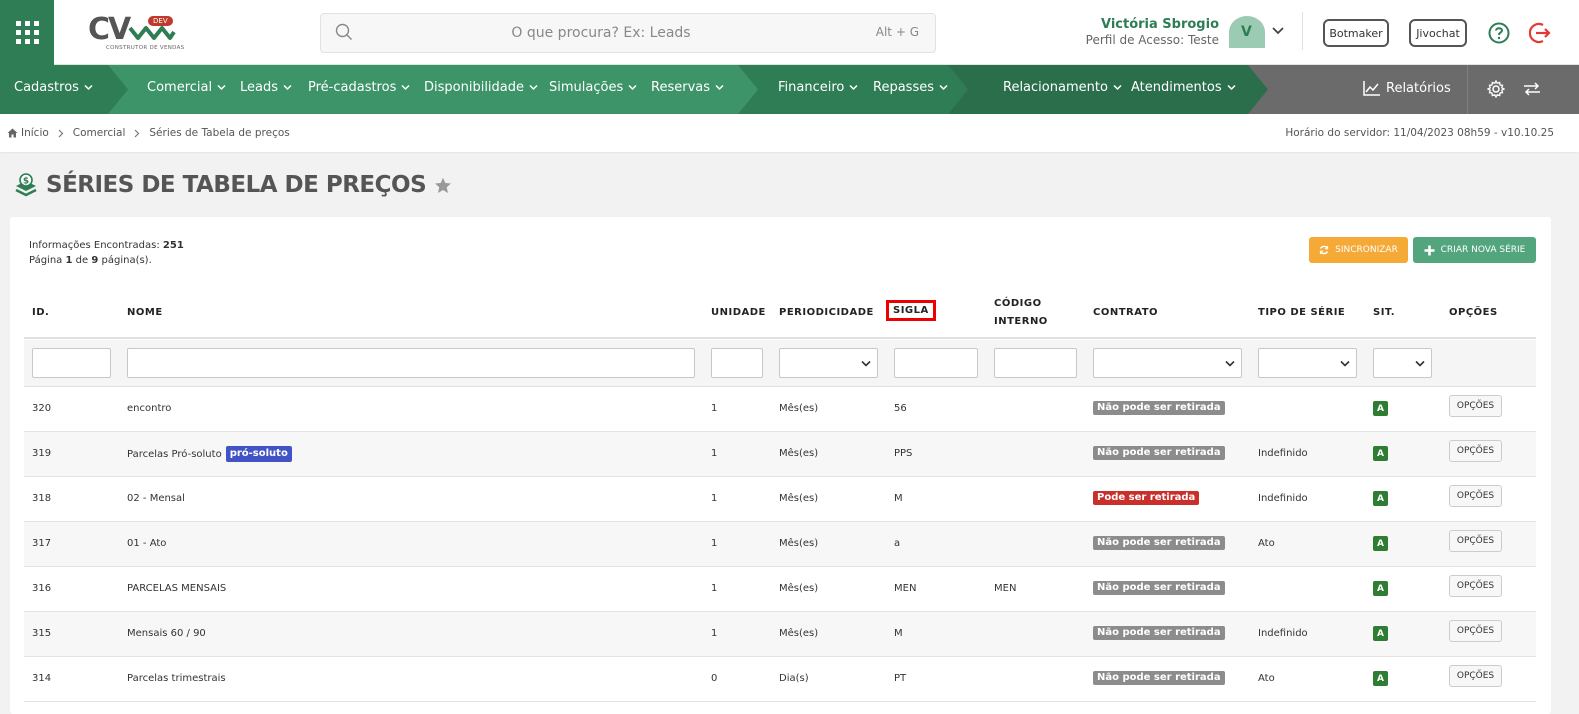 The image size is (1579, 714). Describe the element at coordinates (443, 185) in the screenshot. I see `star-icon` at that location.